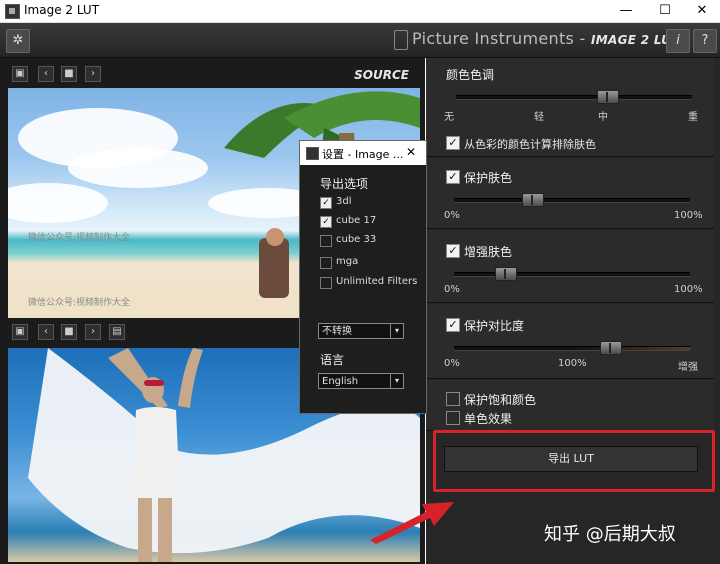  Describe the element at coordinates (610, 534) in the screenshot. I see `credit-watermark: 知乎 @后期大叔` at that location.